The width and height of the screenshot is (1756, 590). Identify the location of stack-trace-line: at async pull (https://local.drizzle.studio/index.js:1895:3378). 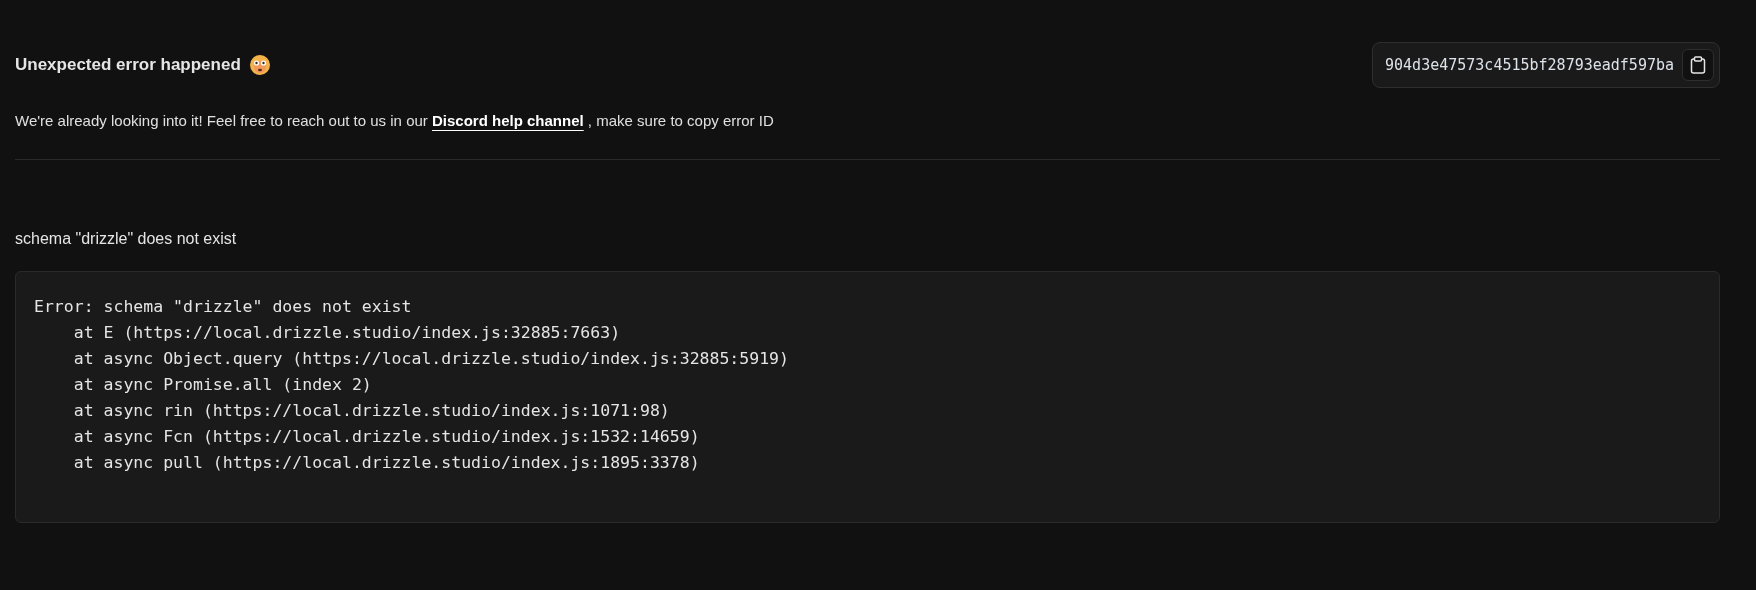
(386, 462).